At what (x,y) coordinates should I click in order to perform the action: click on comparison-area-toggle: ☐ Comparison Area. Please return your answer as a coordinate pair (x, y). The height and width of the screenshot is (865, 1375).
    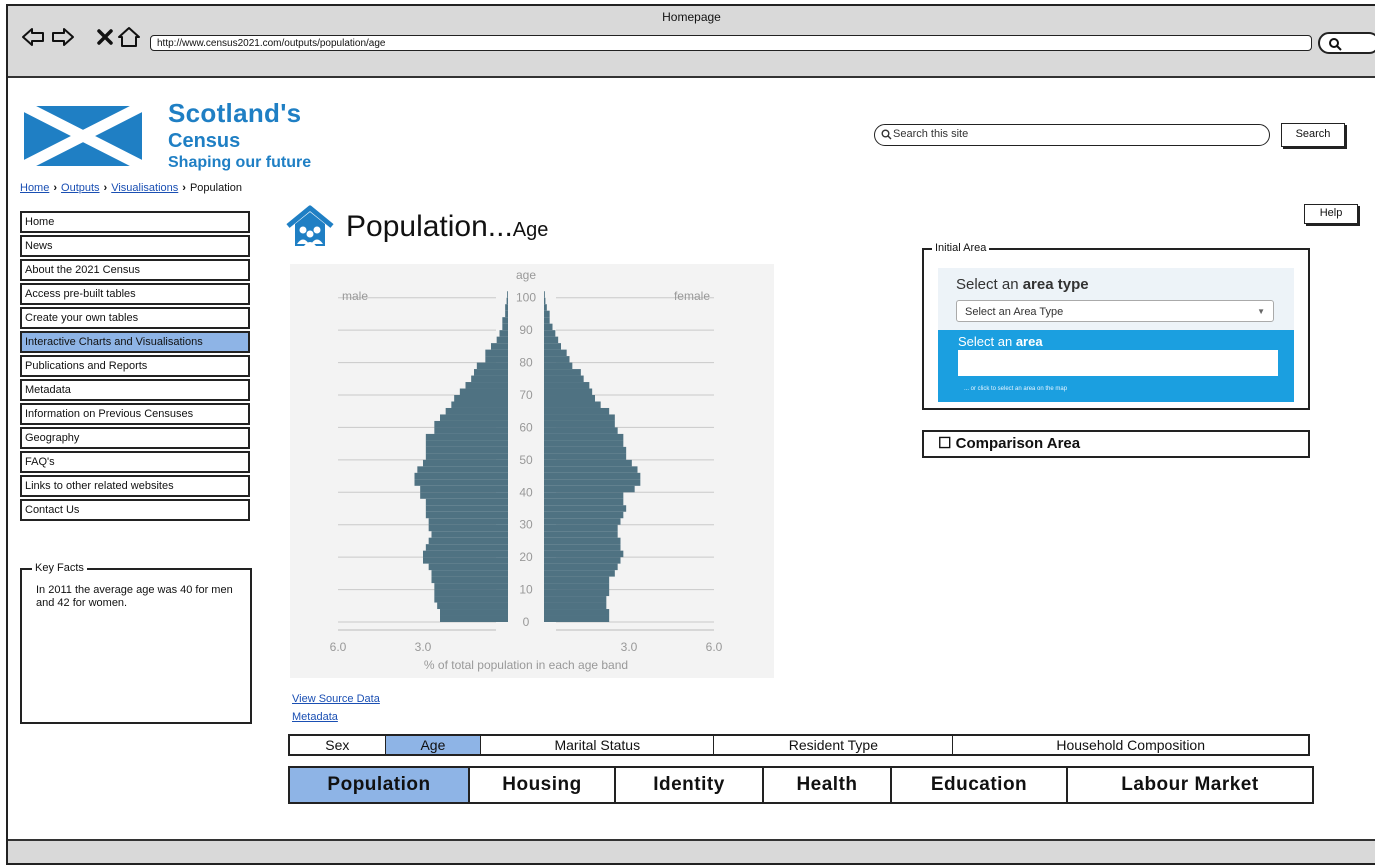
    Looking at the image, I should click on (1116, 444).